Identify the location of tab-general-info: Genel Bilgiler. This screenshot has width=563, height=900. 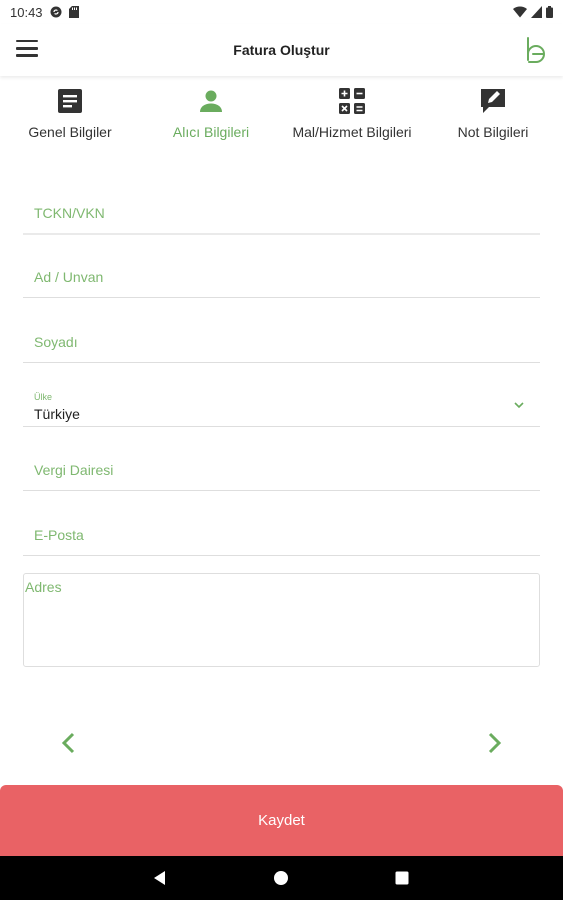
(70, 112).